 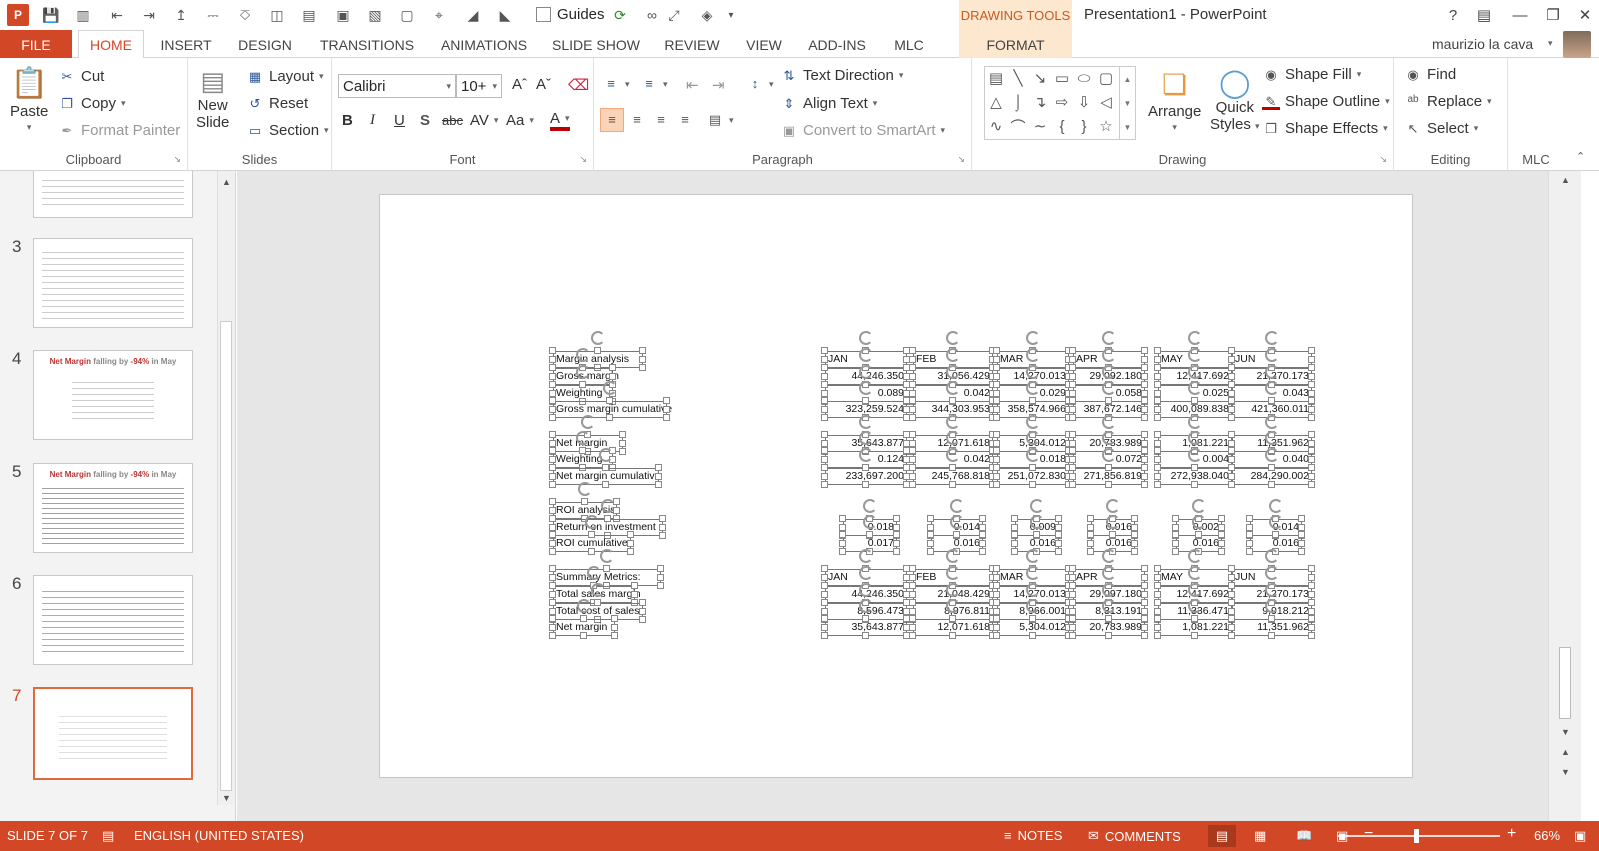 What do you see at coordinates (543, 14) in the screenshot?
I see `guides-checkbox` at bounding box center [543, 14].